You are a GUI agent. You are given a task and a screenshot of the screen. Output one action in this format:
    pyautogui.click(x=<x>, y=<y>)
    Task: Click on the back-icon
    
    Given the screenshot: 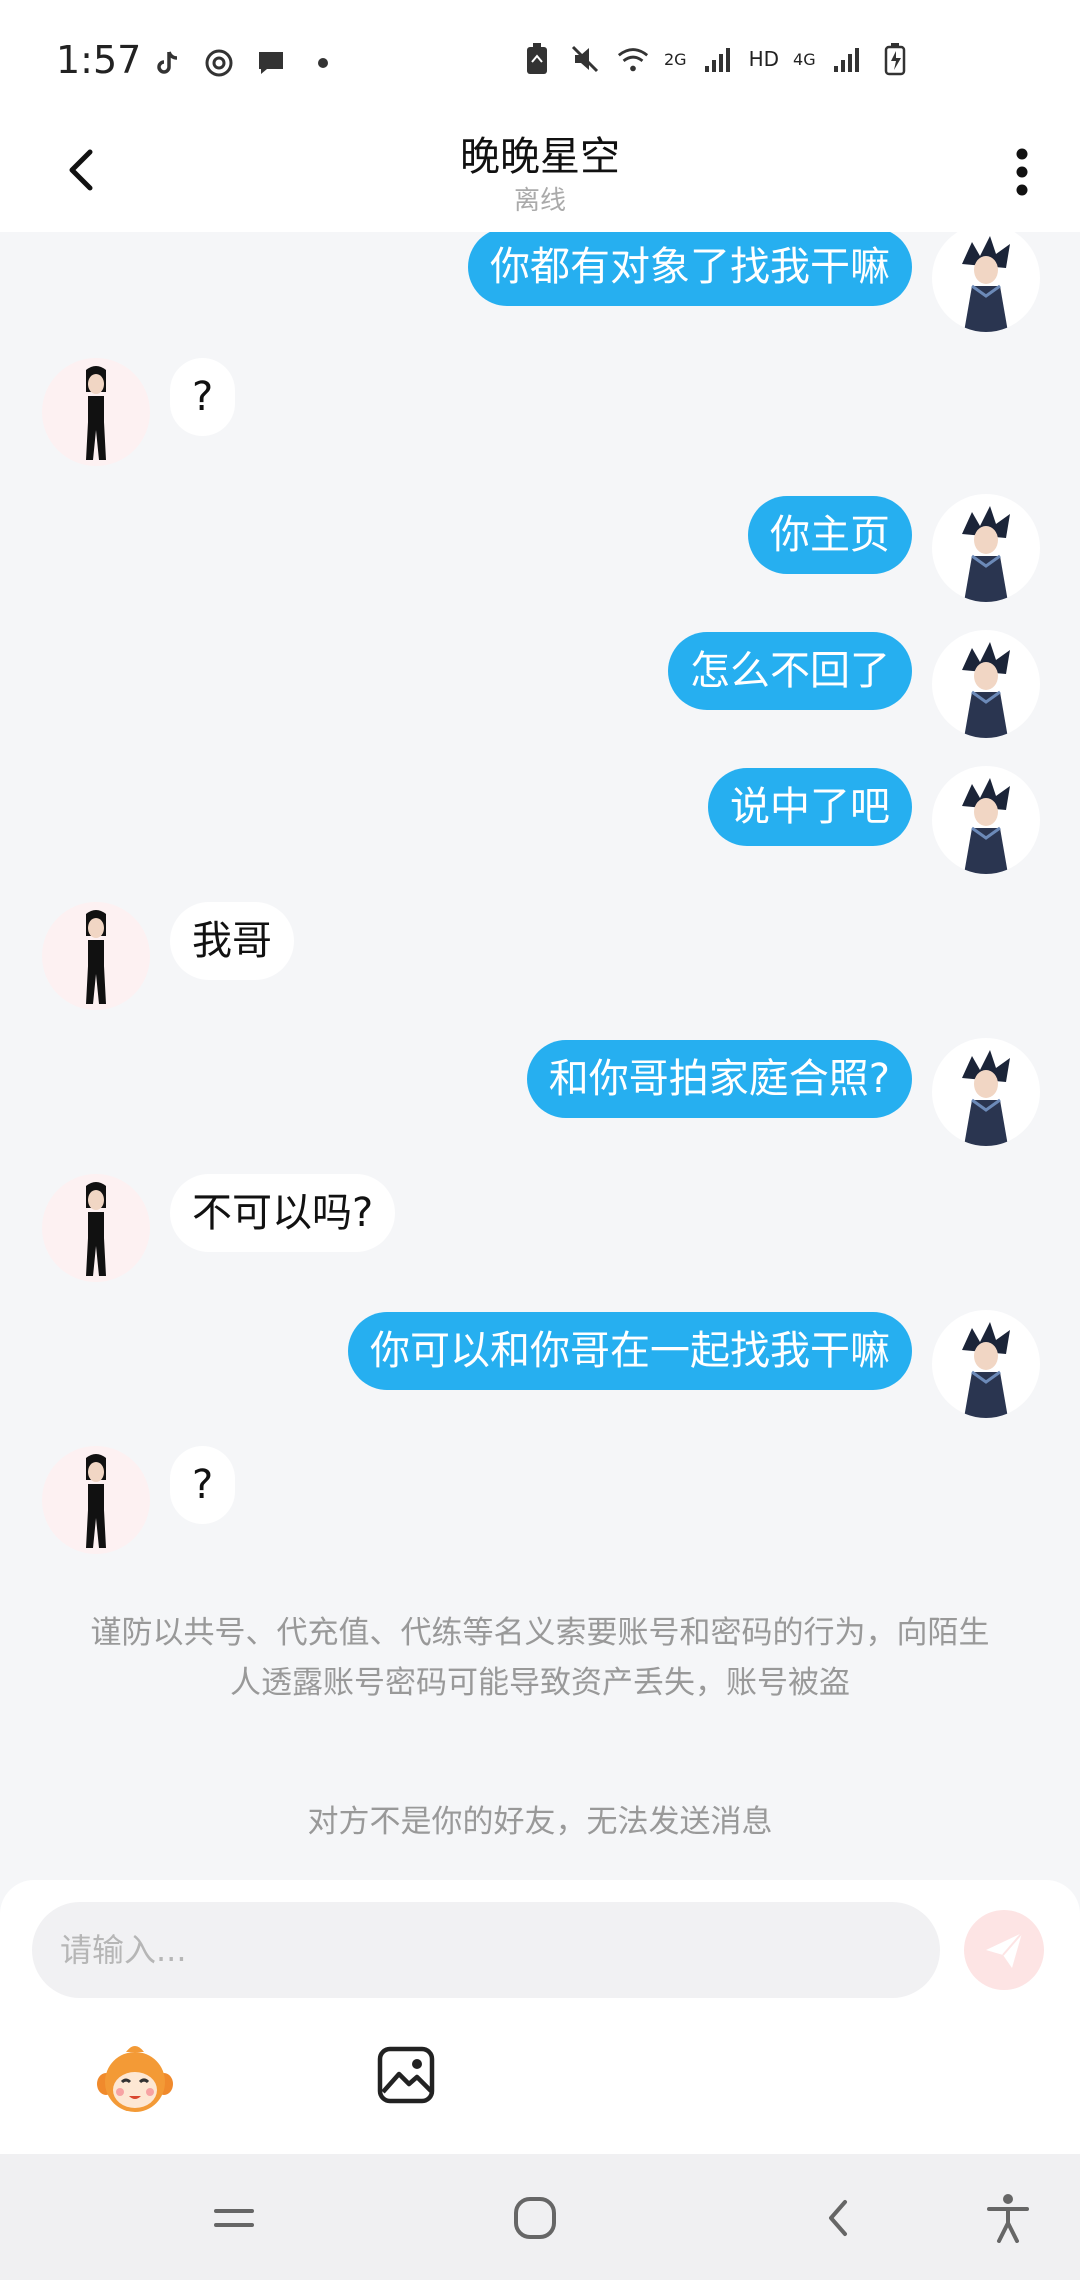 What is the action you would take?
    pyautogui.click(x=838, y=2218)
    